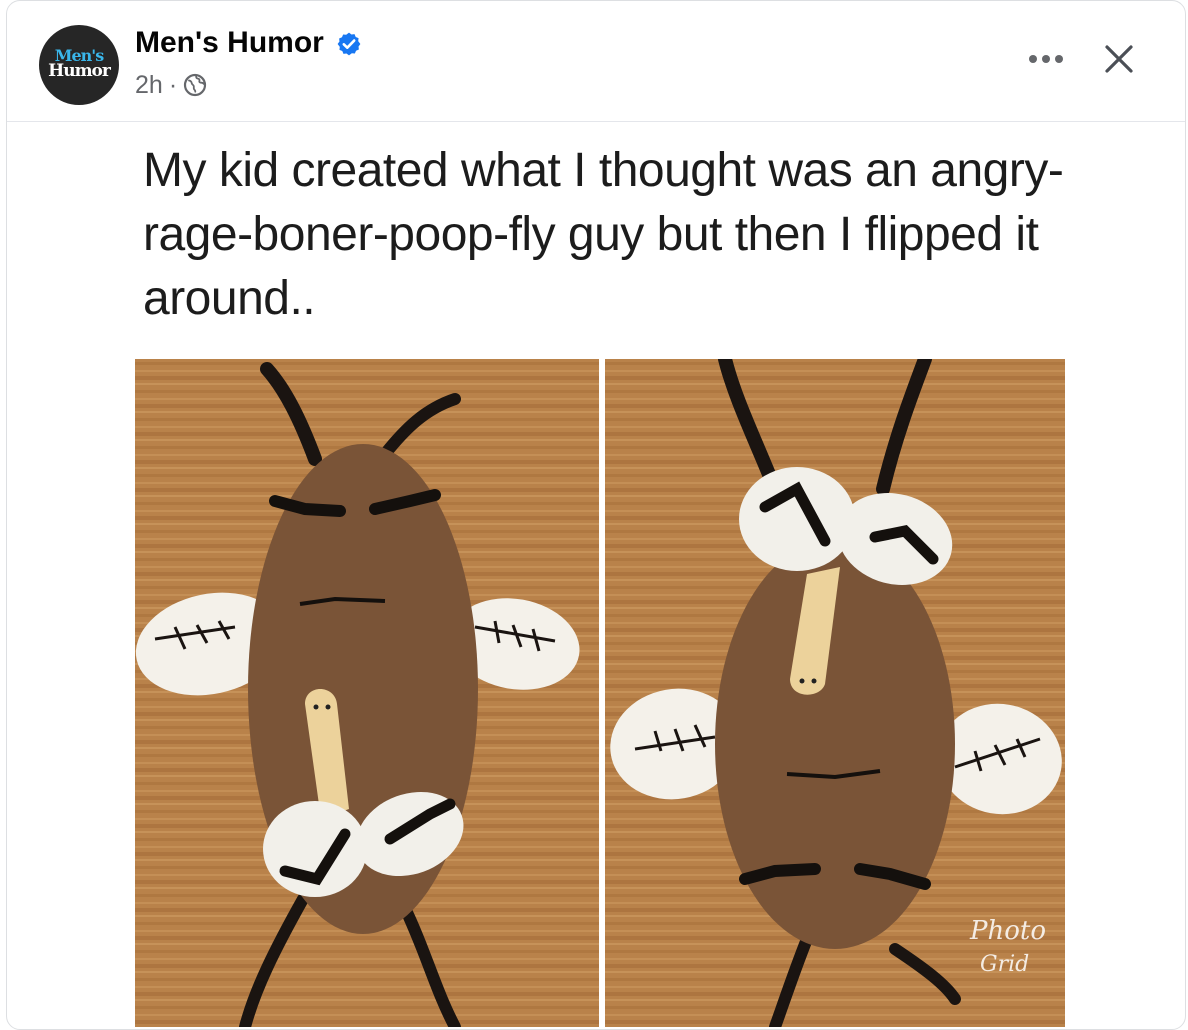 The width and height of the screenshot is (1188, 1030). Describe the element at coordinates (1046, 59) in the screenshot. I see `more-horizontal-icon` at that location.